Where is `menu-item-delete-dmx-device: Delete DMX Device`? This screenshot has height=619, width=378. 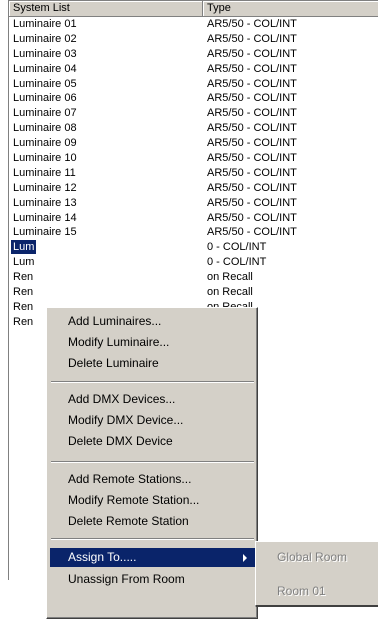 menu-item-delete-dmx-device: Delete DMX Device is located at coordinates (152, 441).